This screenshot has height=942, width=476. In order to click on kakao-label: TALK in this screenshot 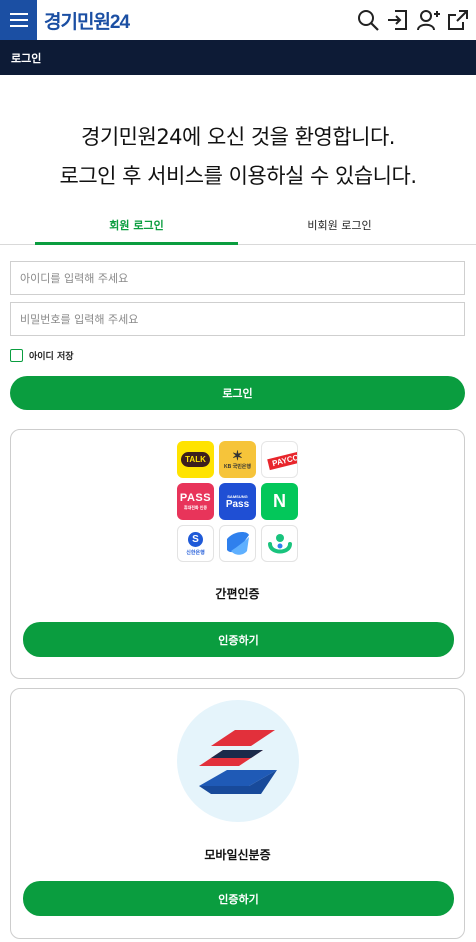, I will do `click(195, 459)`.